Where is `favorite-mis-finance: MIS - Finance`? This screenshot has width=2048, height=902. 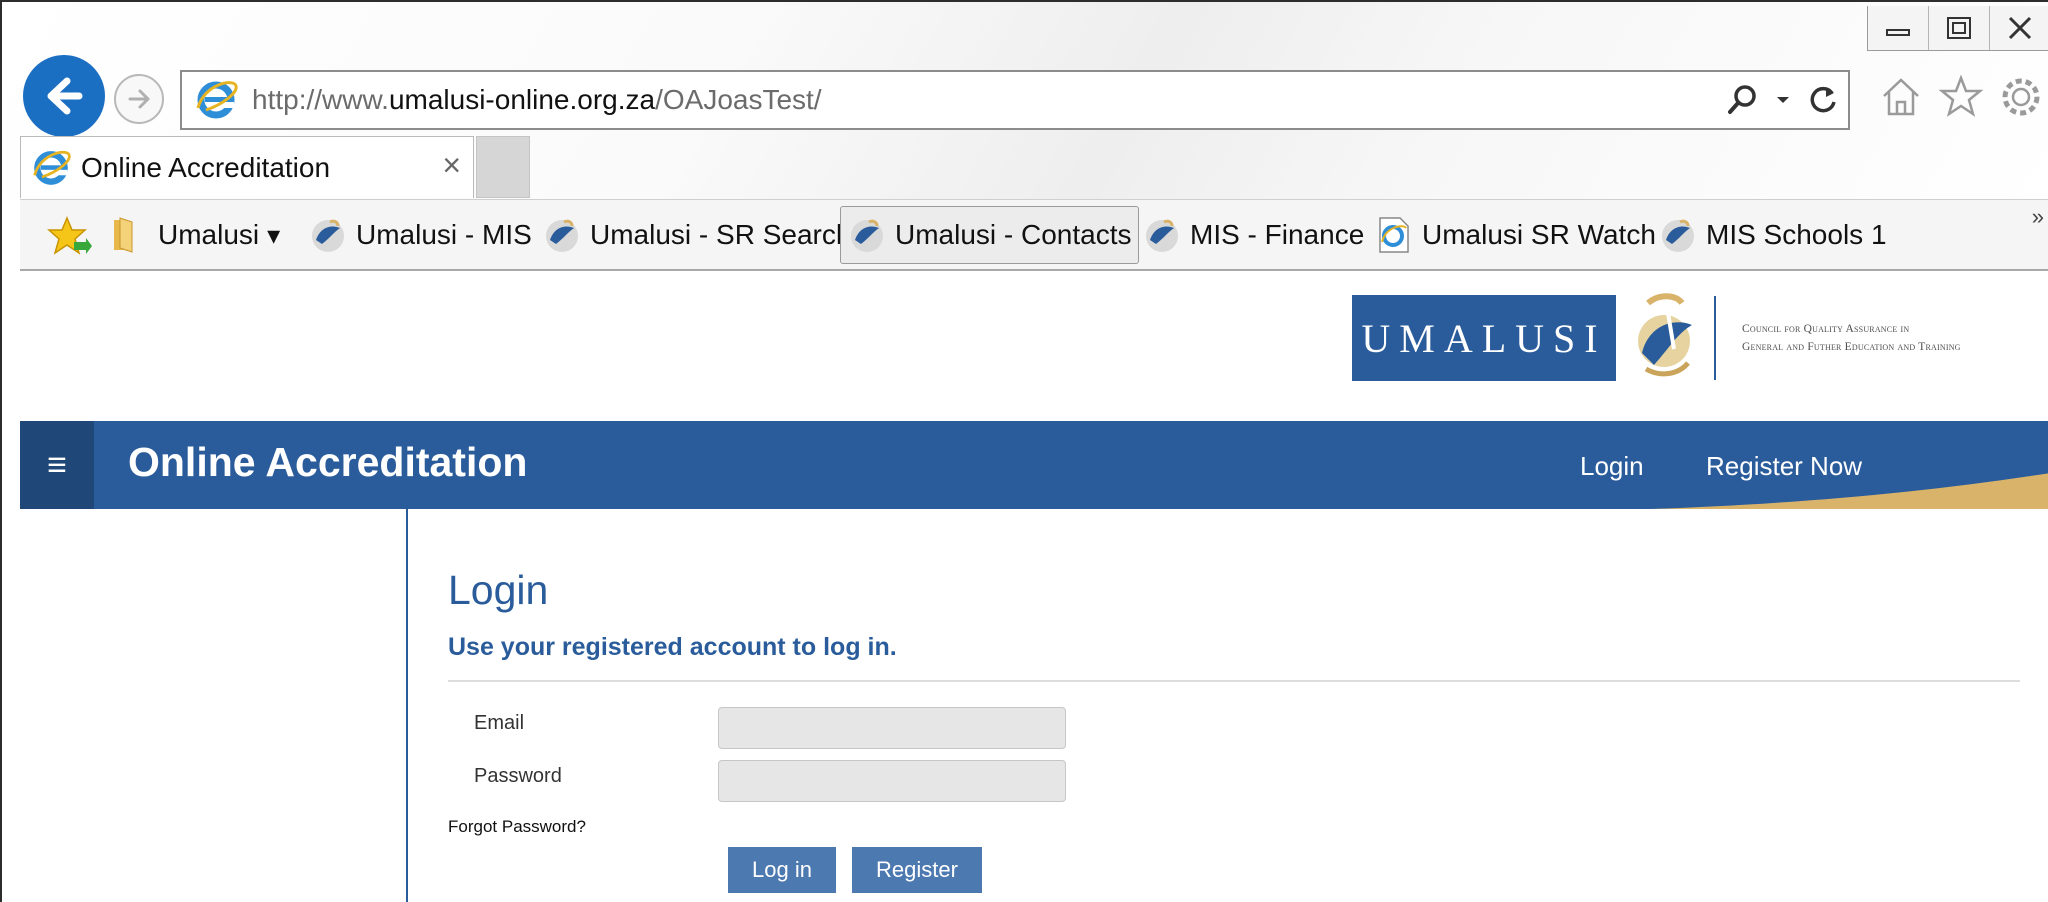
favorite-mis-finance: MIS - Finance is located at coordinates (1253, 235).